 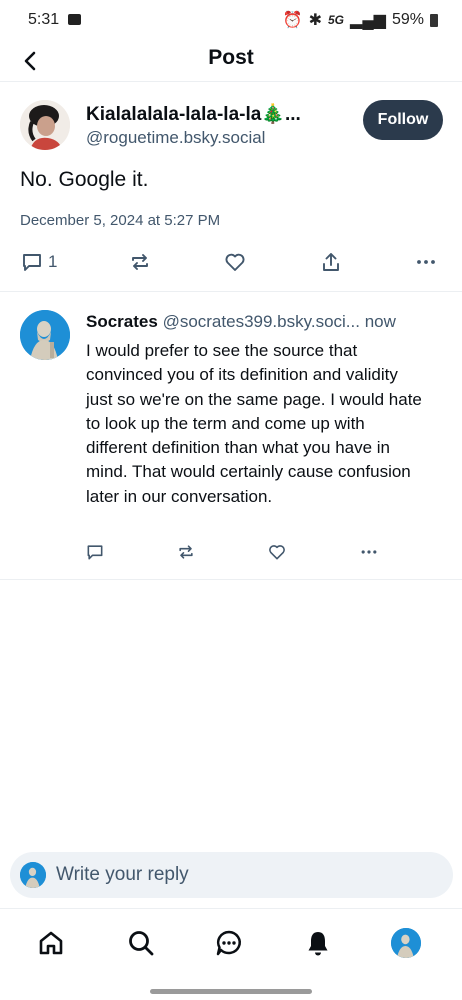 I want to click on chat-icon, so click(x=228, y=943).